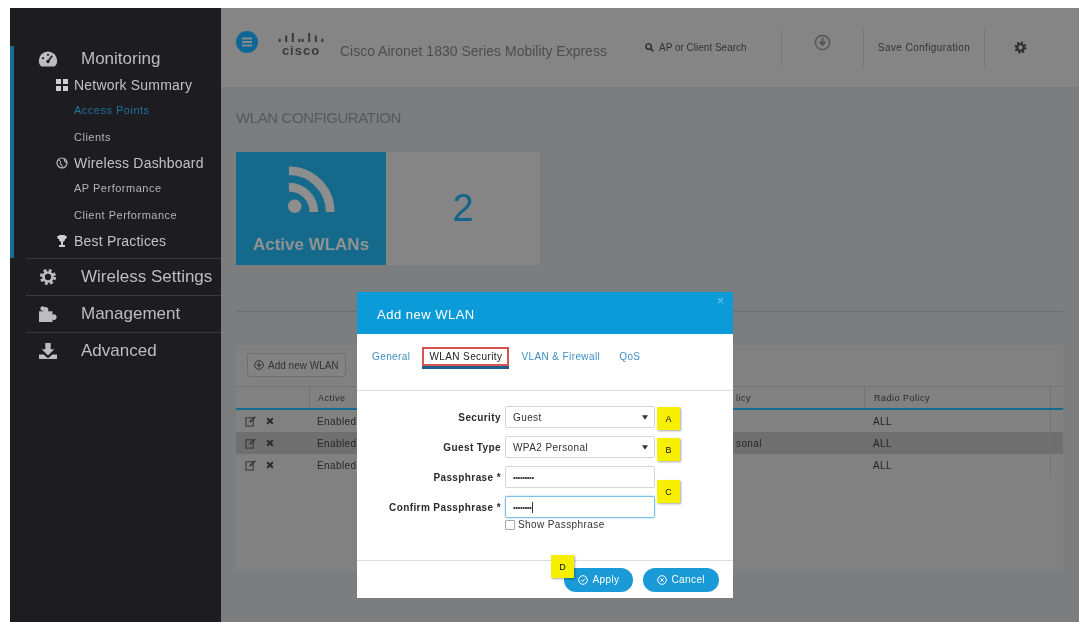  What do you see at coordinates (311, 245) in the screenshot?
I see `tile-label: Active WLANs` at bounding box center [311, 245].